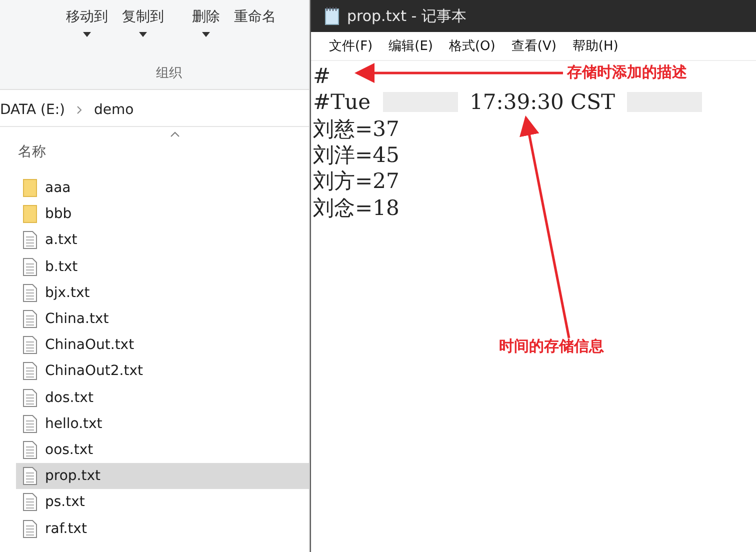 This screenshot has height=552, width=756. I want to click on text-line: 刘慈=37, so click(356, 129).